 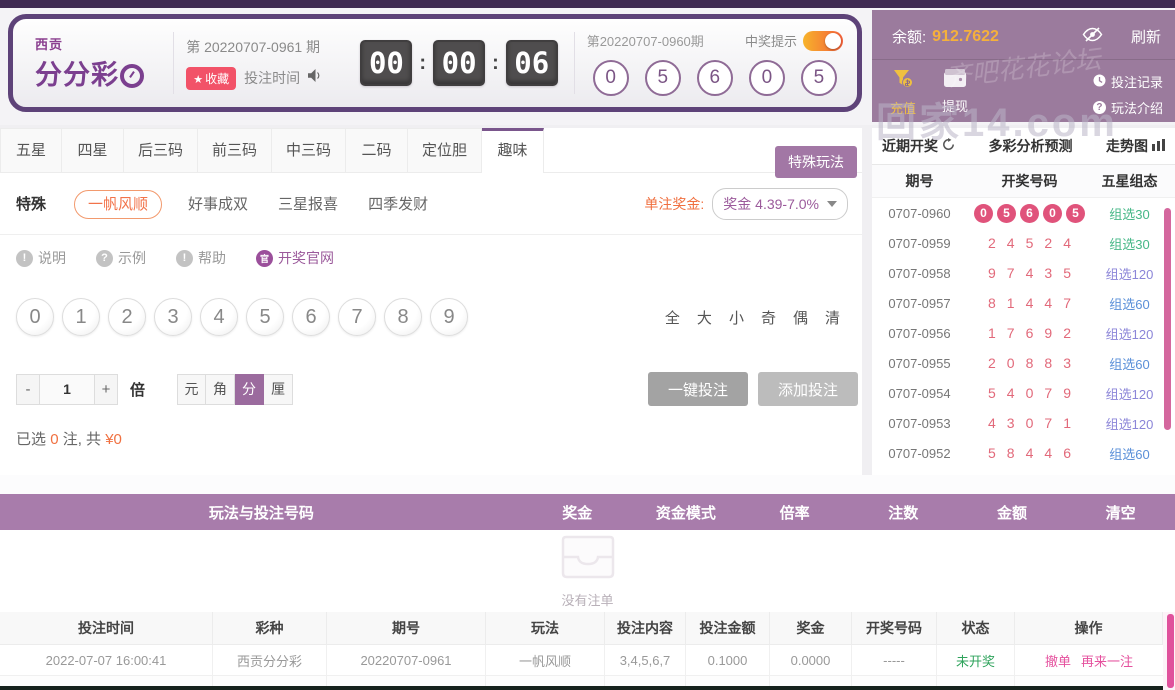 What do you see at coordinates (377, 150) in the screenshot?
I see `main-tab-6: 二码` at bounding box center [377, 150].